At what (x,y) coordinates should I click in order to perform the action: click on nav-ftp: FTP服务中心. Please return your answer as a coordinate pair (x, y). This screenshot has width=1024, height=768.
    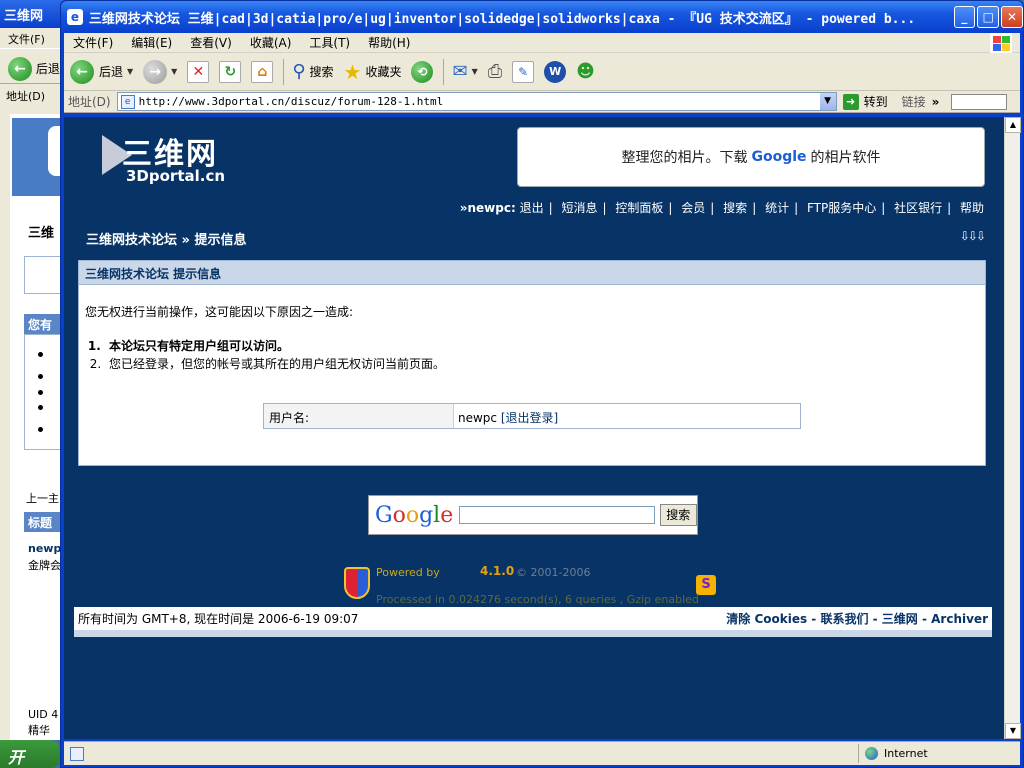
    Looking at the image, I should click on (841, 208).